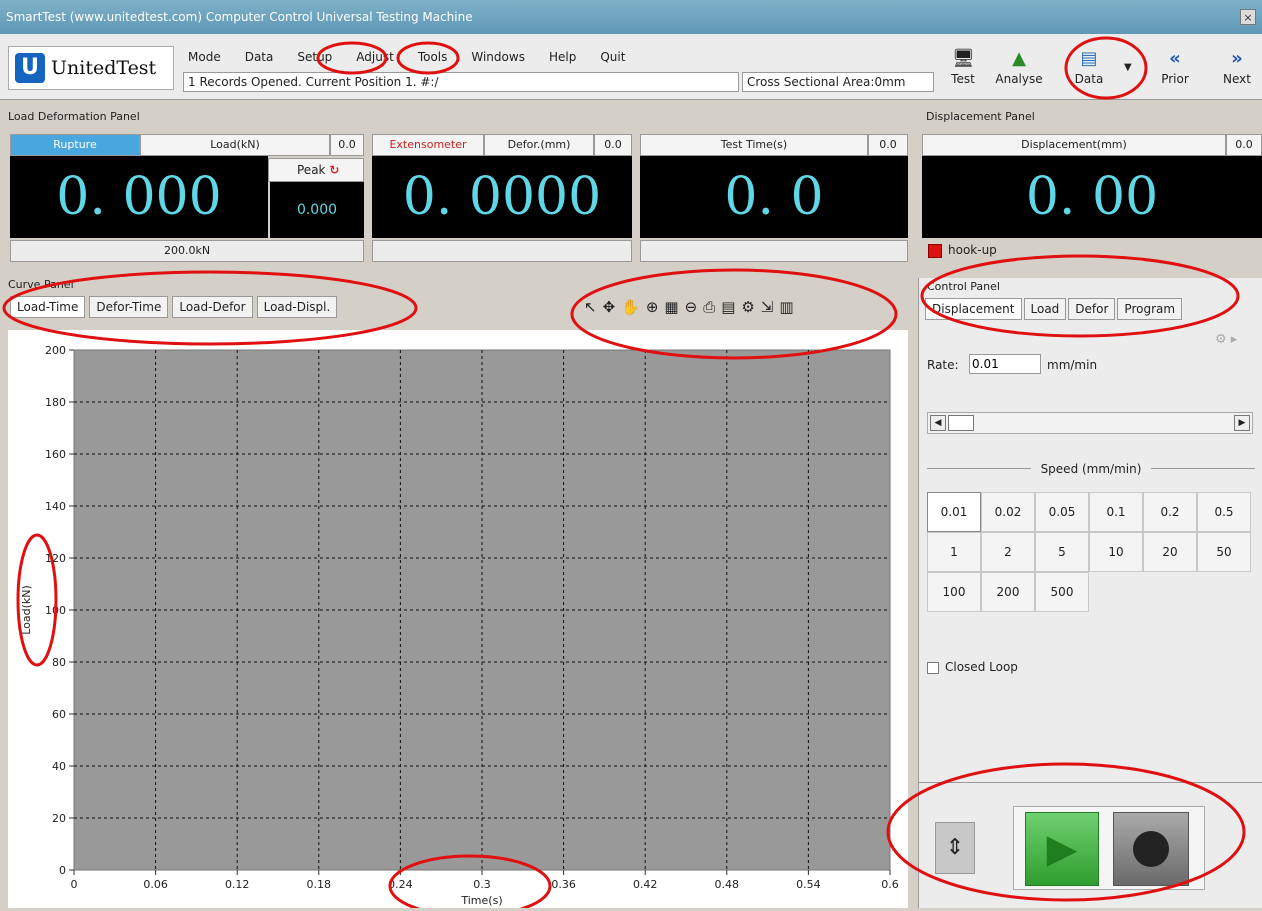 The width and height of the screenshot is (1262, 911). I want to click on speed-button: 5, so click(1062, 552).